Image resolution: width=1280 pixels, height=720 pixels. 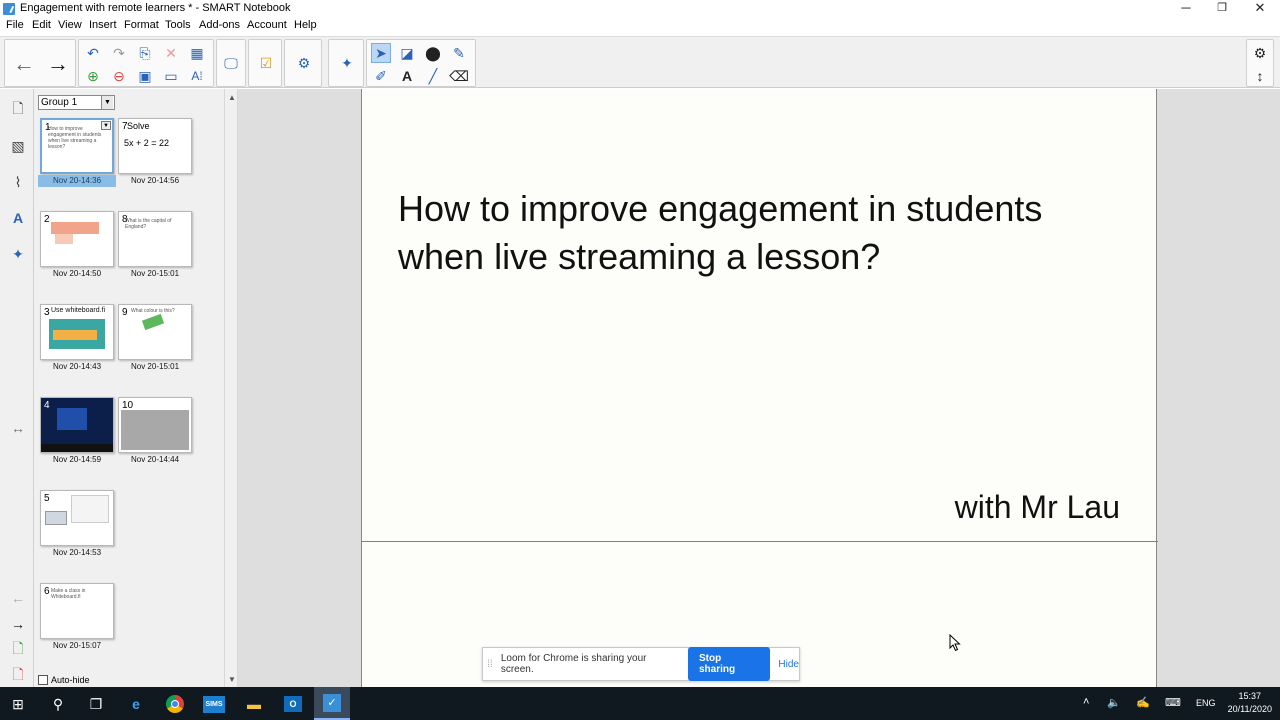 I want to click on minimize-button: ─, so click(x=1186, y=9).